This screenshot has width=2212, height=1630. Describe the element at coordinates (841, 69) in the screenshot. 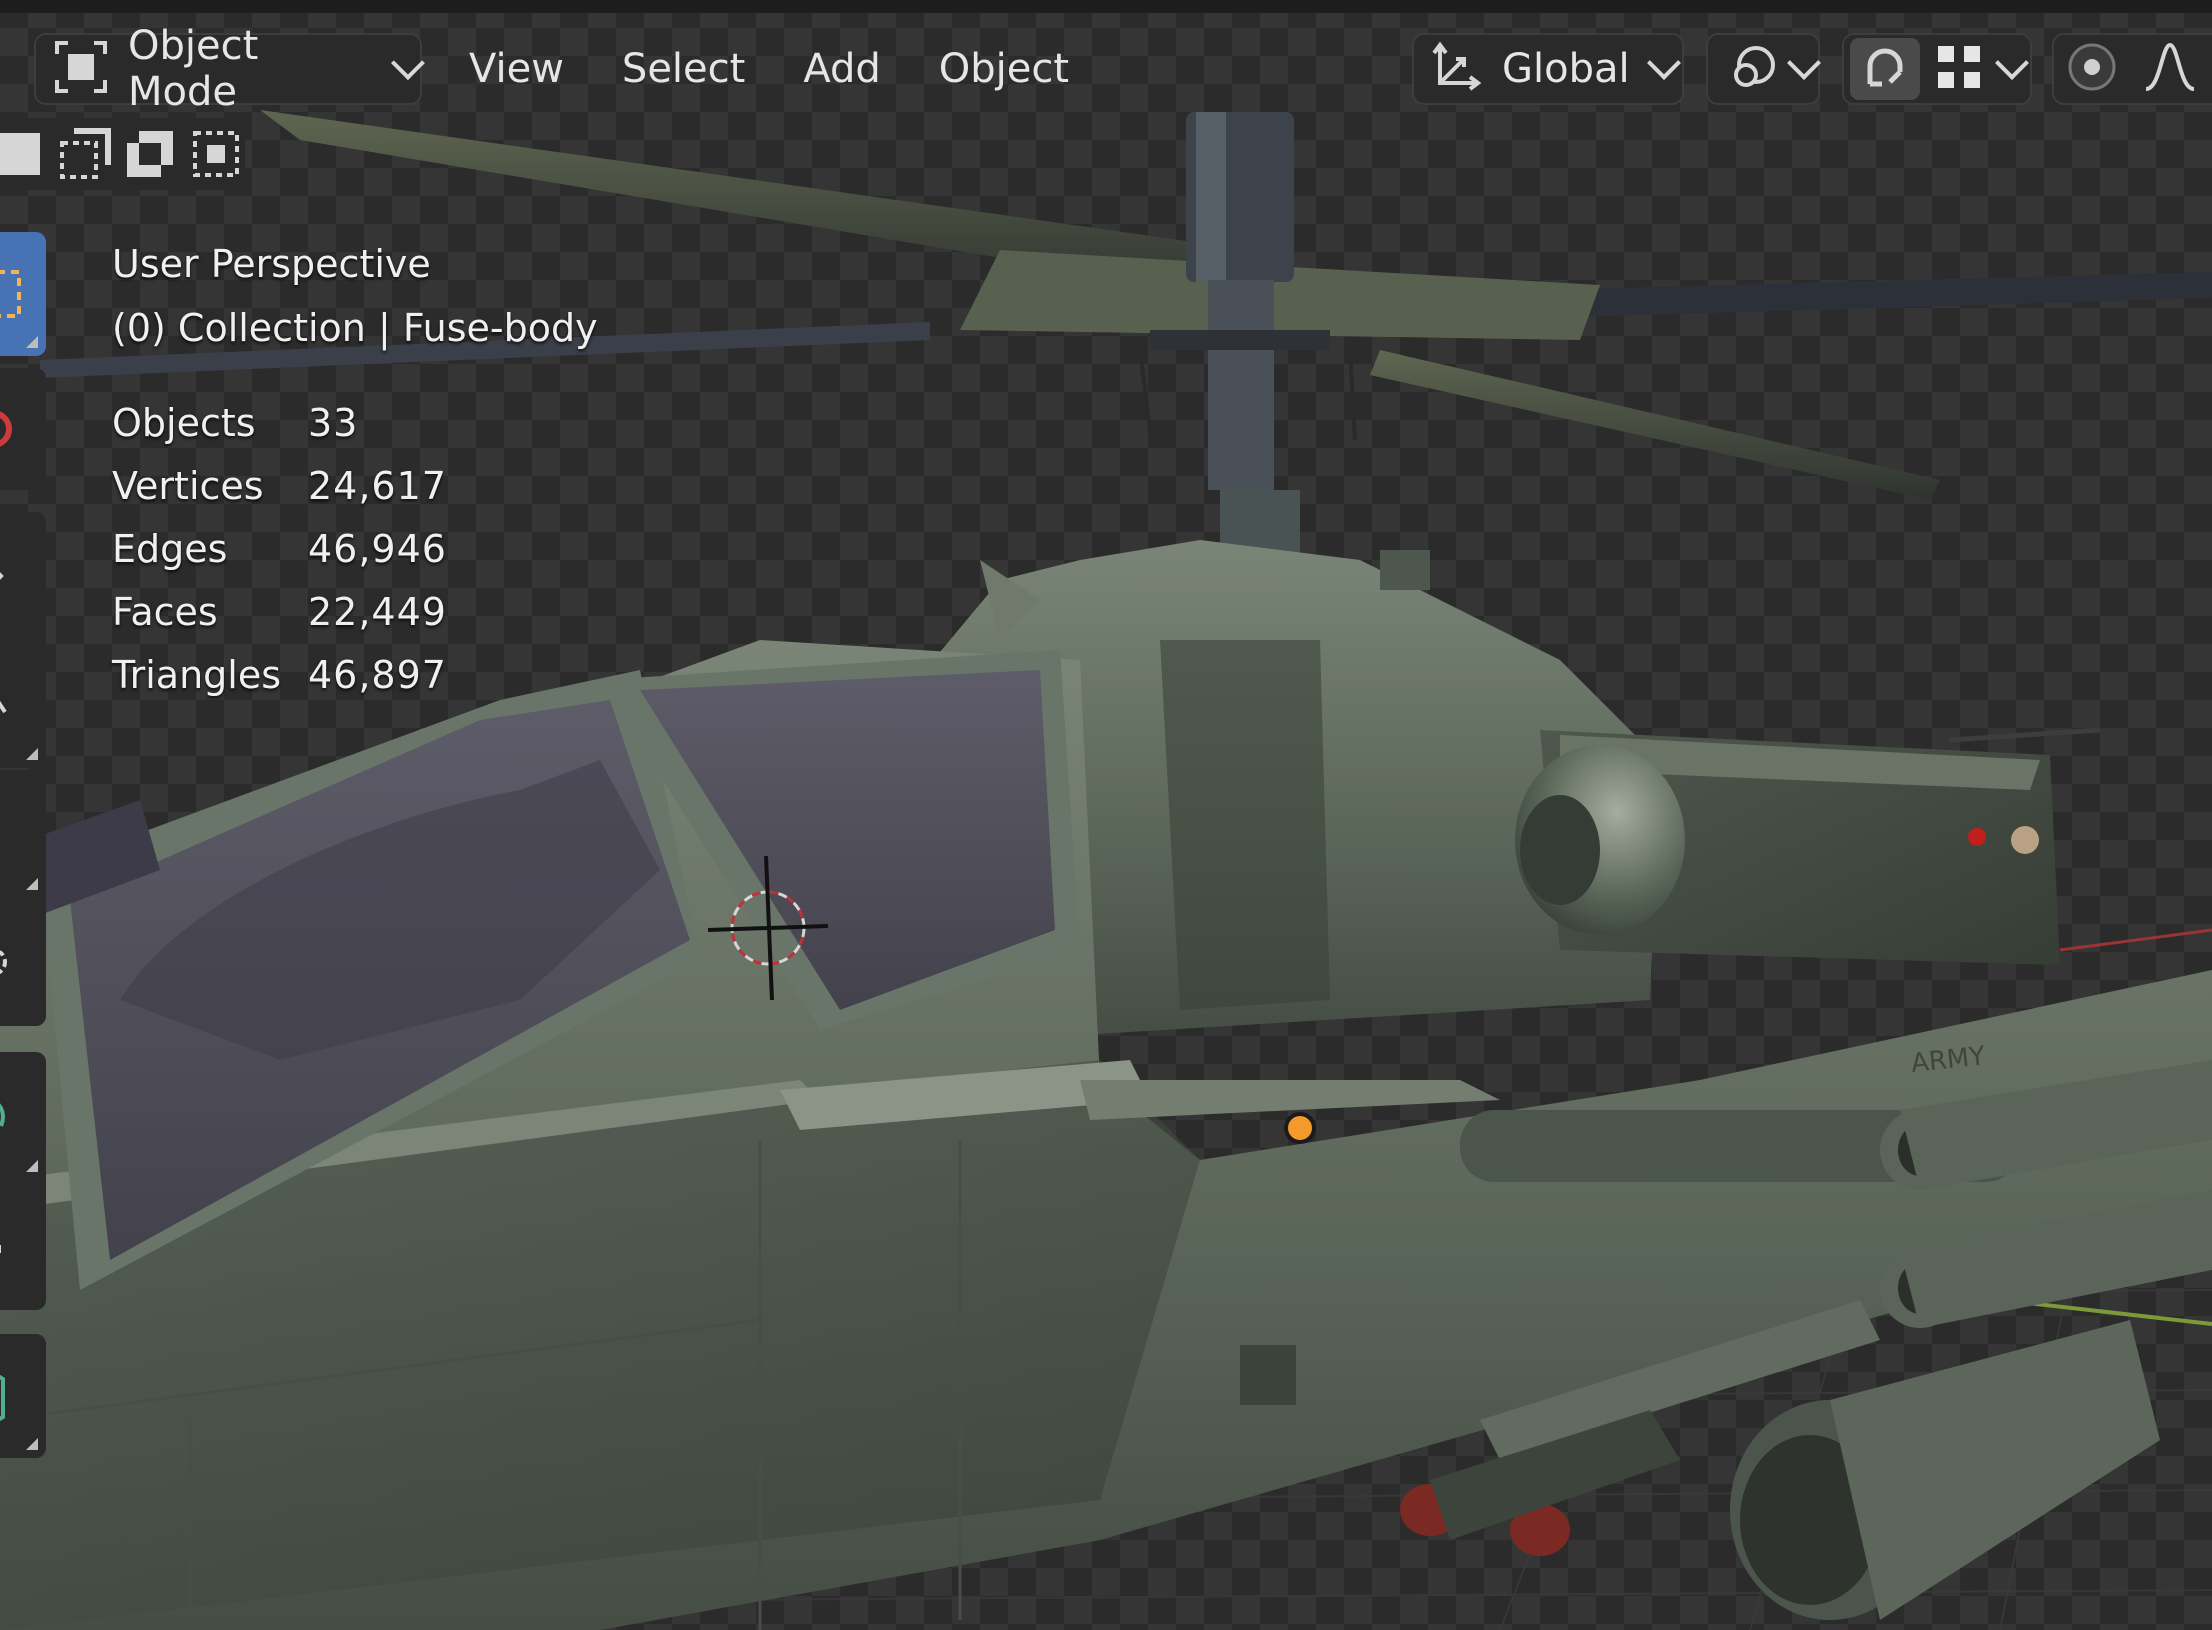

I see `menu-add: Add` at that location.